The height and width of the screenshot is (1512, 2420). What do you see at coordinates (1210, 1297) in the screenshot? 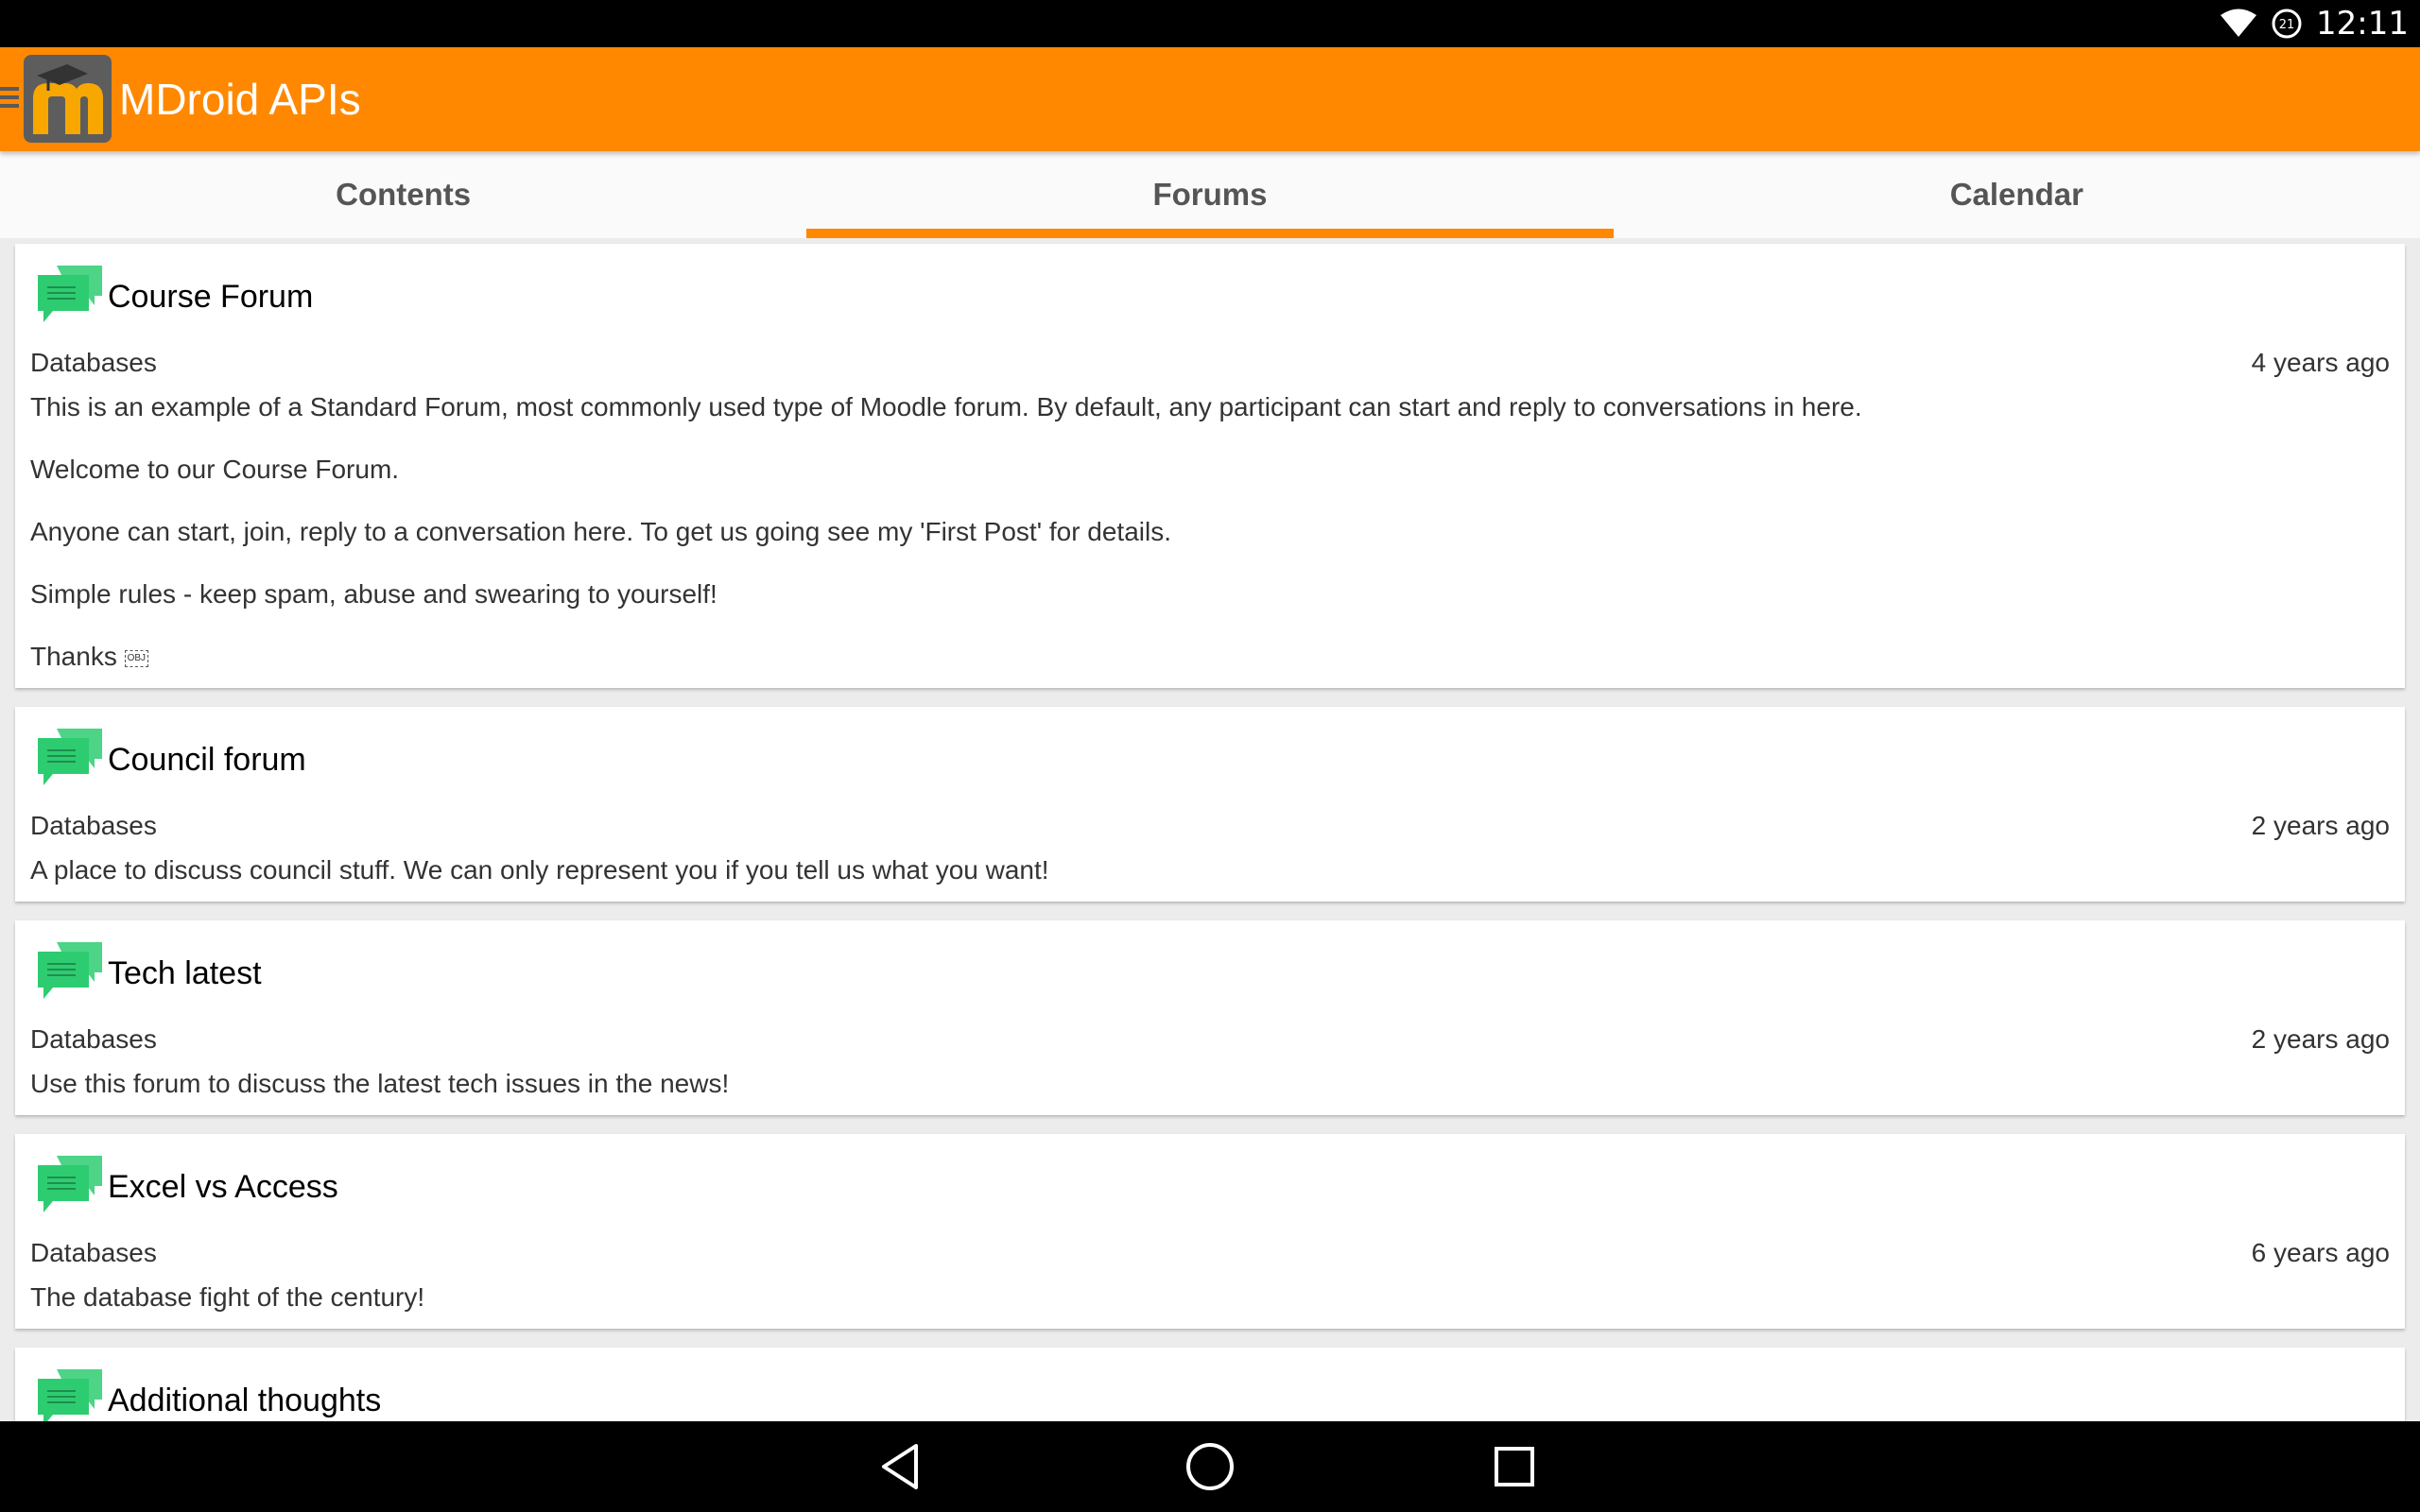
I see `forum-description: The database fight of the century!` at bounding box center [1210, 1297].